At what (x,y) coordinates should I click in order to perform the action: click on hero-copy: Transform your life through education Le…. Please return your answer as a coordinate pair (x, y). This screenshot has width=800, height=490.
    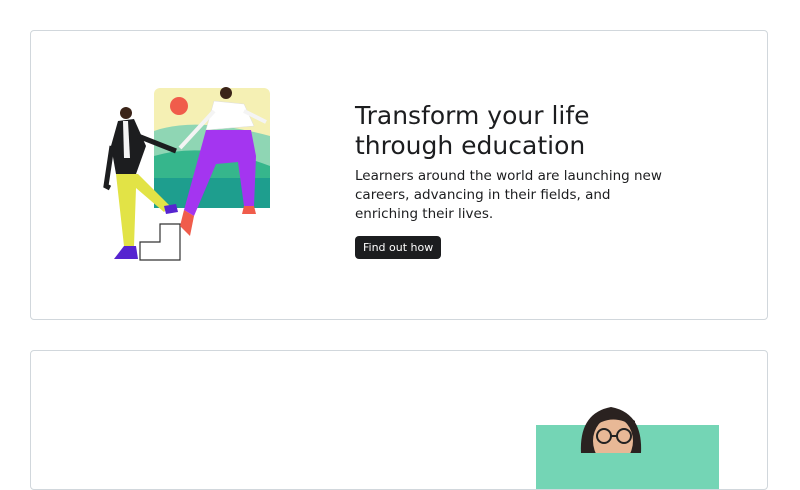
    Looking at the image, I should click on (515, 180).